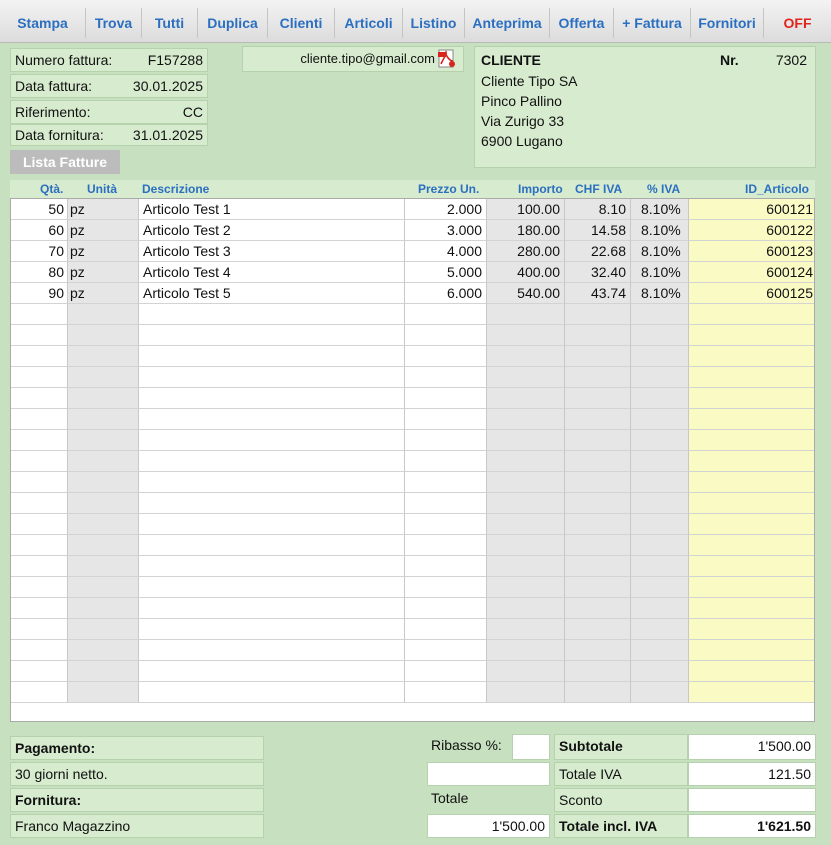  Describe the element at coordinates (39, 272) in the screenshot. I see `cell-qta: 80` at that location.